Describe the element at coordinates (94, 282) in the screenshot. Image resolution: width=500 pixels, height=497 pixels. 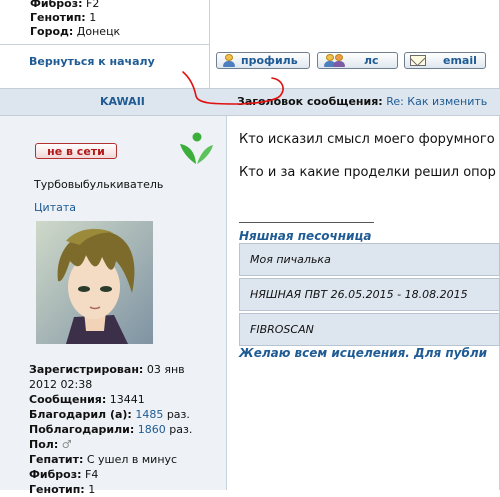
I see `avatar` at that location.